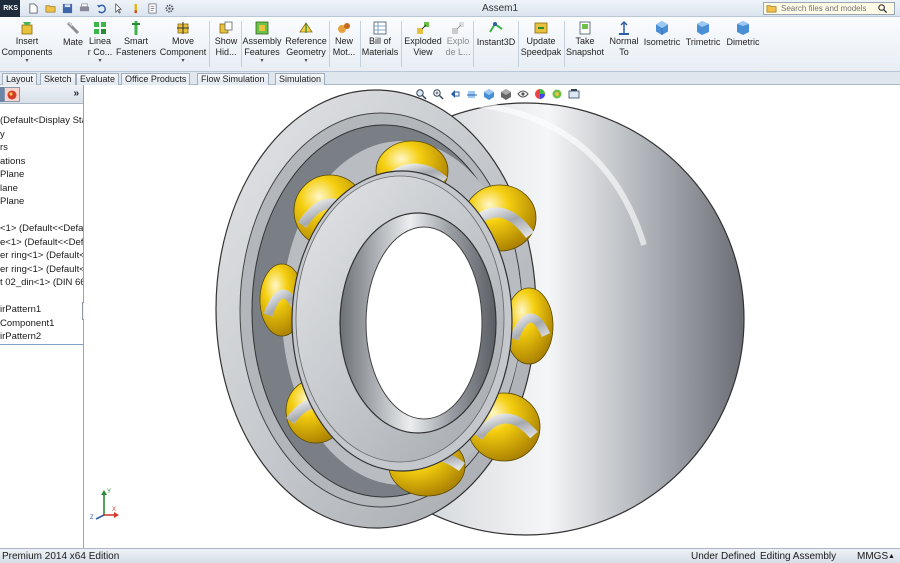 The height and width of the screenshot is (563, 900). I want to click on update-speedpak-button: Update Speedpak, so click(541, 45).